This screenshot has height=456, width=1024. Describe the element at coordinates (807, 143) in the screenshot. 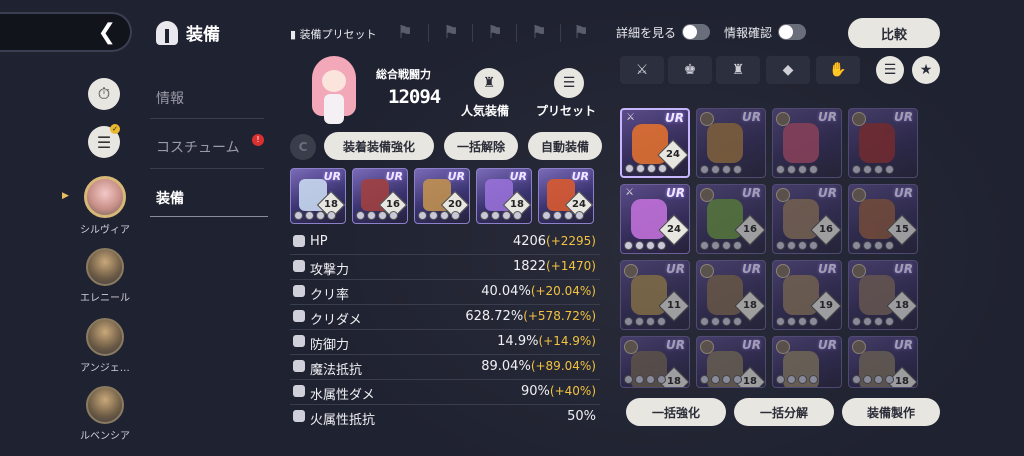

I see `inventory-slot-2: UR` at that location.